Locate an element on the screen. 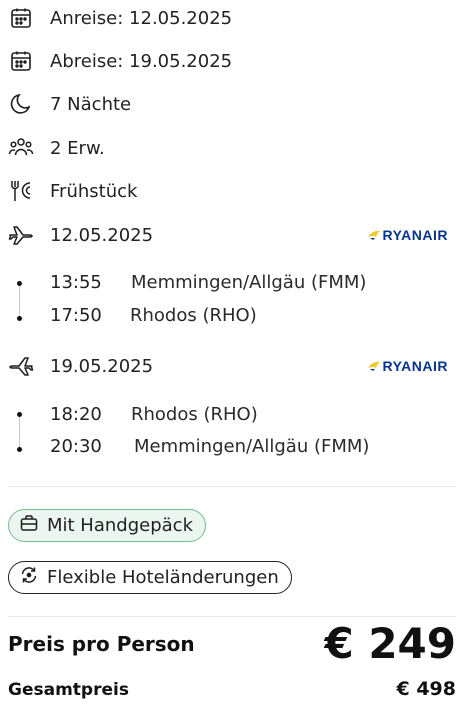 The height and width of the screenshot is (708, 472). plane-departure-icon is located at coordinates (21, 235).